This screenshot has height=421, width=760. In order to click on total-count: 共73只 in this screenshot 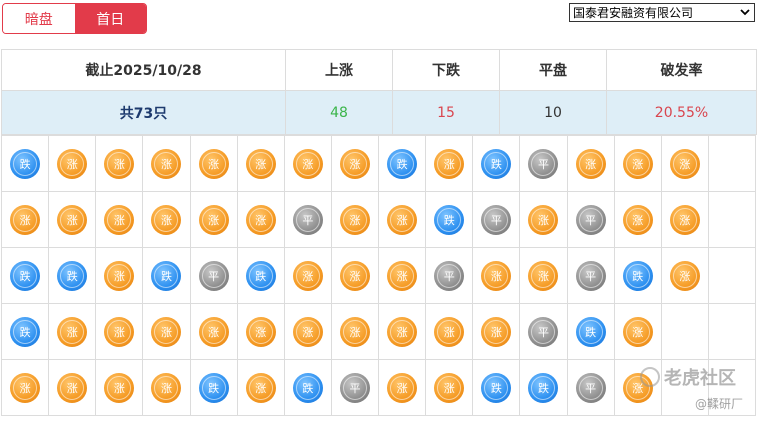, I will do `click(143, 112)`.